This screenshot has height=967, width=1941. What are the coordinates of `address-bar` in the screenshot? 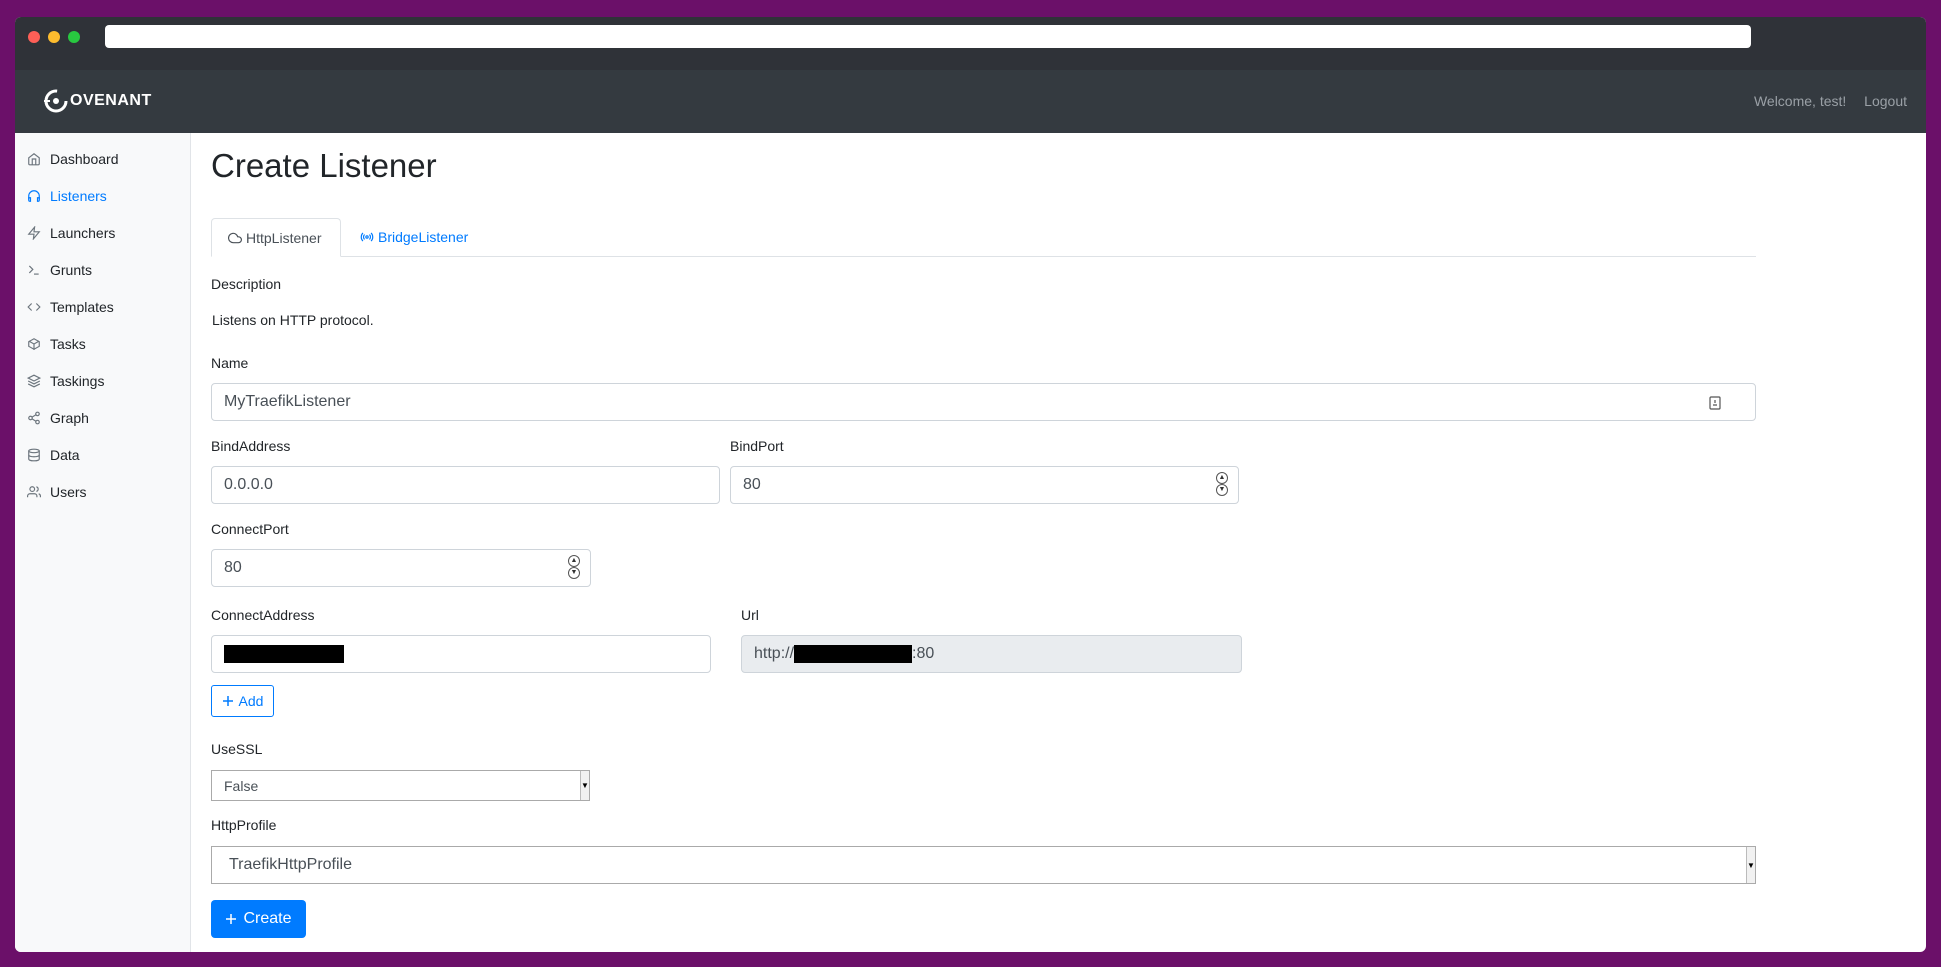 It's located at (928, 36).